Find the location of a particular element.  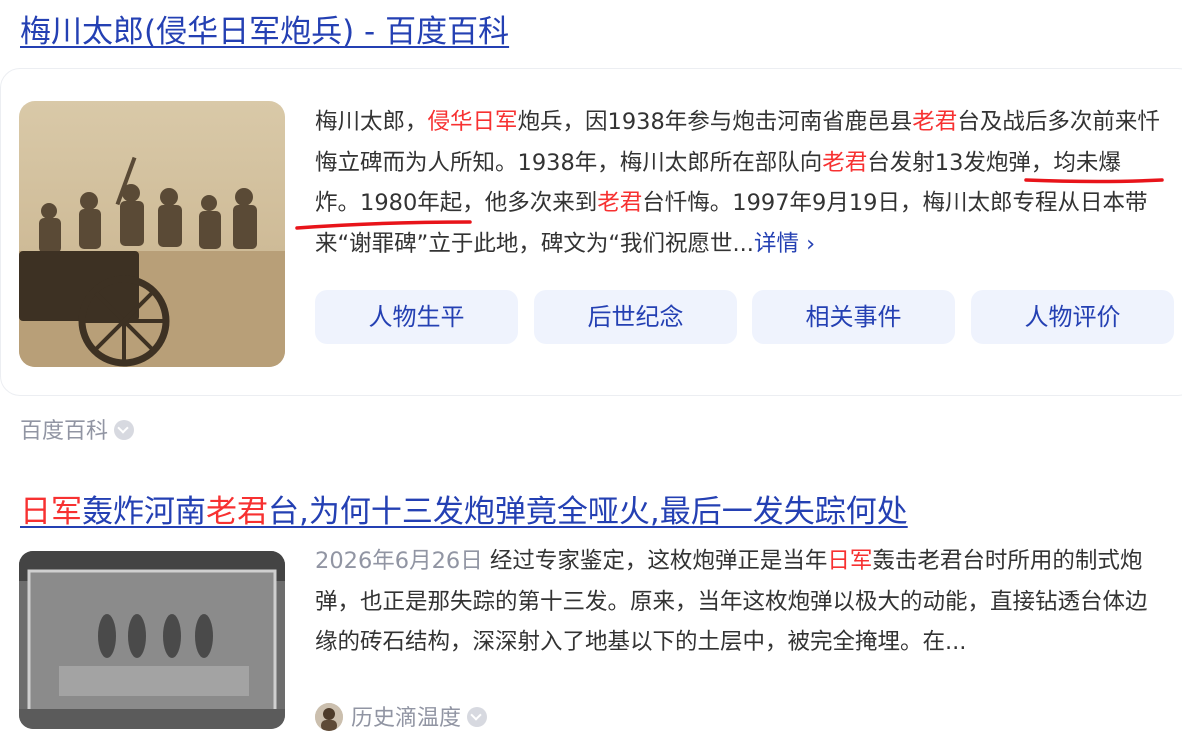

text-segment: 台,为何十三发炮弹竟全哑火,最后一发失踪何处 is located at coordinates (588, 512).